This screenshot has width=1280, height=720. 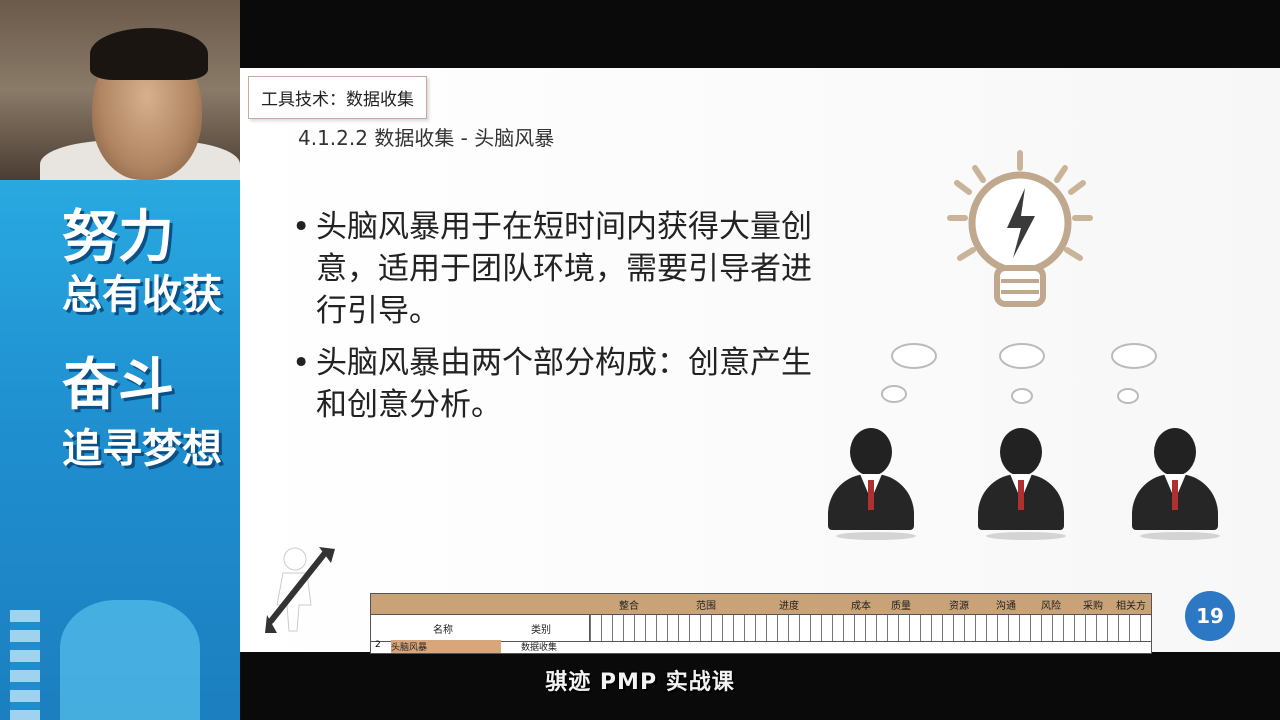 What do you see at coordinates (300, 590) in the screenshot?
I see `wrench-figure-icon` at bounding box center [300, 590].